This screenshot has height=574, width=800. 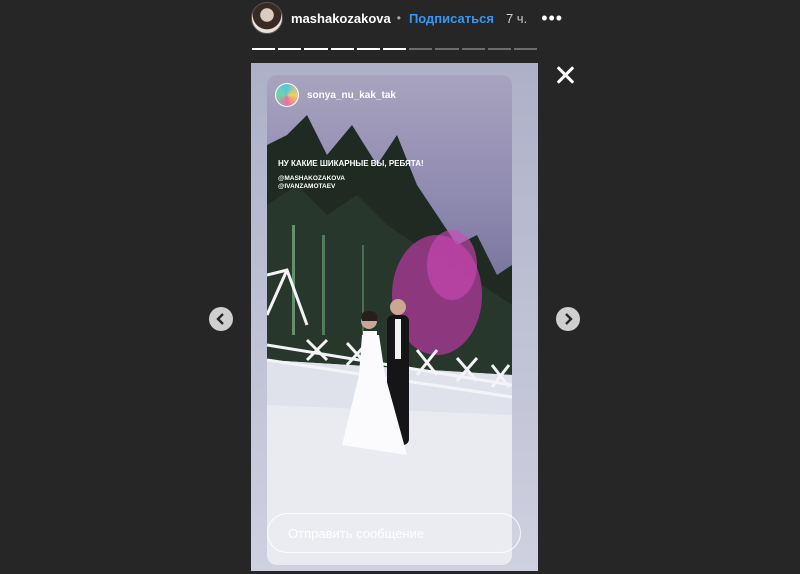 What do you see at coordinates (311, 187) in the screenshot?
I see `mention-link: @IVANZAMOTAEV` at bounding box center [311, 187].